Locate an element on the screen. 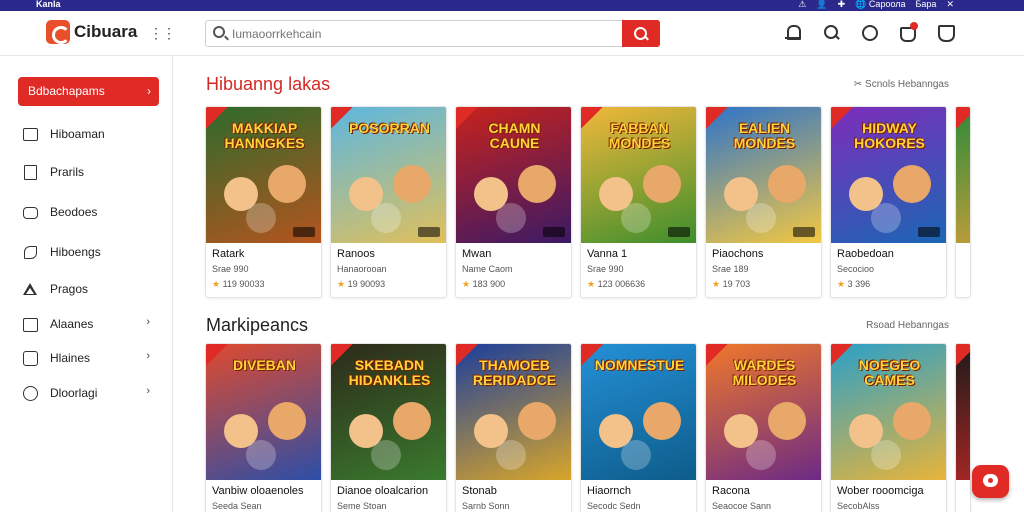 Image resolution: width=1024 pixels, height=512 pixels. sidebar-item-hiboaman: Hiboaman is located at coordinates (92, 134).